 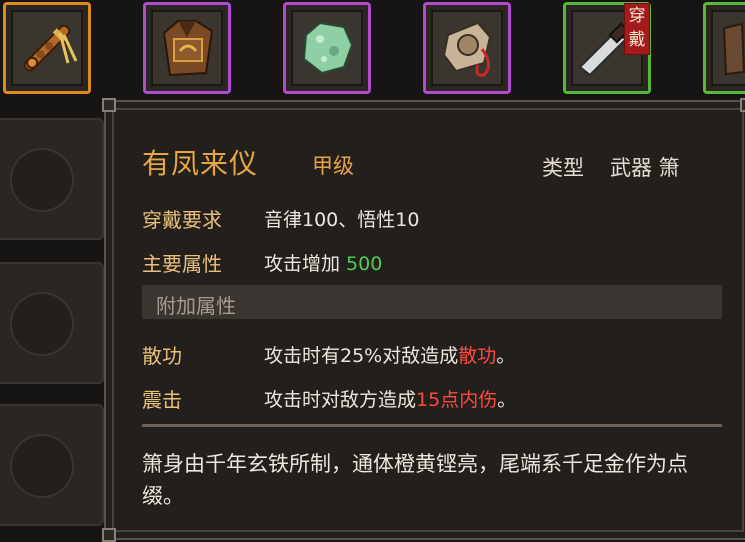 I want to click on divider, so click(x=432, y=425).